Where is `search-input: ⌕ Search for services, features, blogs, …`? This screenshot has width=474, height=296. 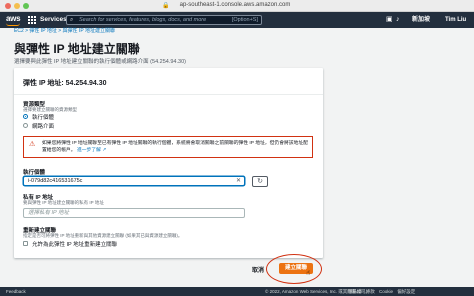 search-input: ⌕ Search for services, features, blogs, … is located at coordinates (164, 20).